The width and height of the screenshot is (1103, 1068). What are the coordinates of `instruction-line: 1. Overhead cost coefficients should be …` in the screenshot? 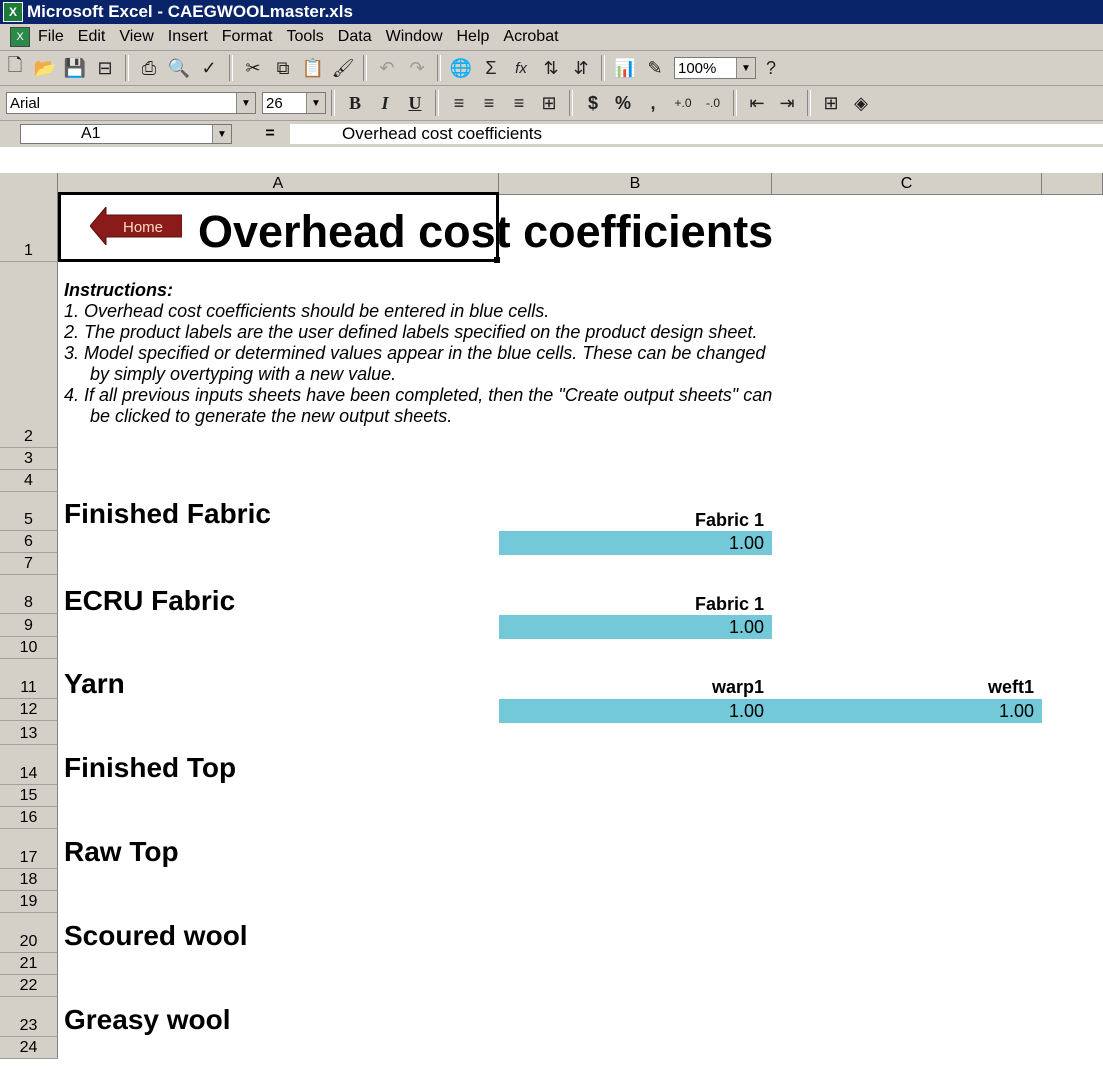 It's located at (307, 311).